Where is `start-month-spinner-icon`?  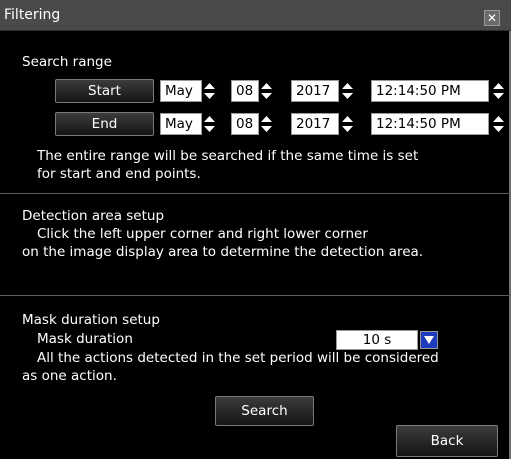
start-month-spinner-icon is located at coordinates (209, 91).